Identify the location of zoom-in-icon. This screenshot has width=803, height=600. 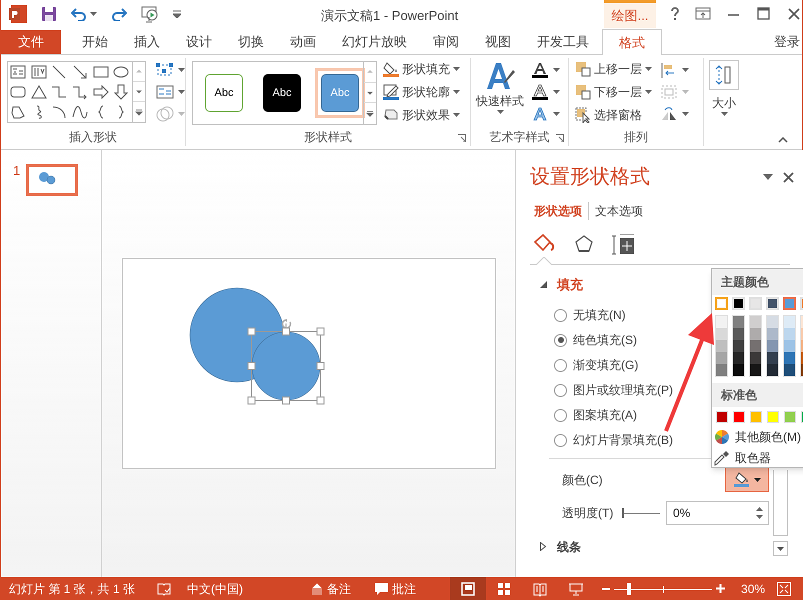
(721, 588).